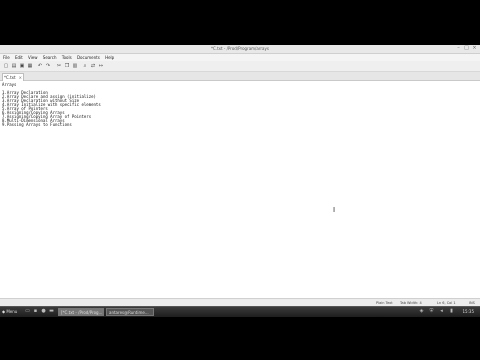 The height and width of the screenshot is (360, 480). What do you see at coordinates (85, 66) in the screenshot?
I see `search-icon: ⌕` at bounding box center [85, 66].